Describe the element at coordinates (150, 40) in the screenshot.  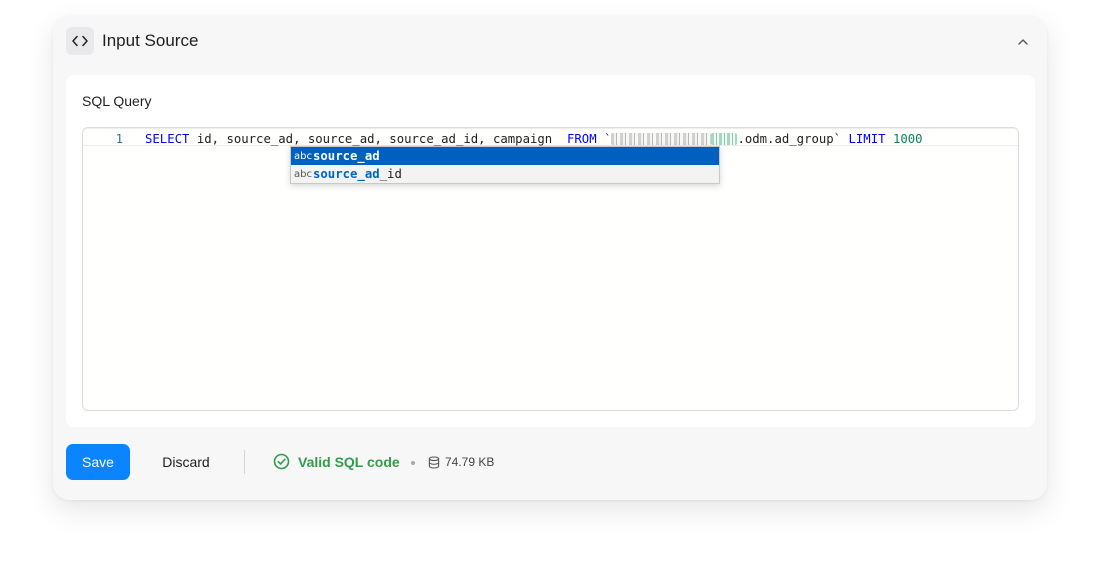
I see `panel-title: Input Source` at that location.